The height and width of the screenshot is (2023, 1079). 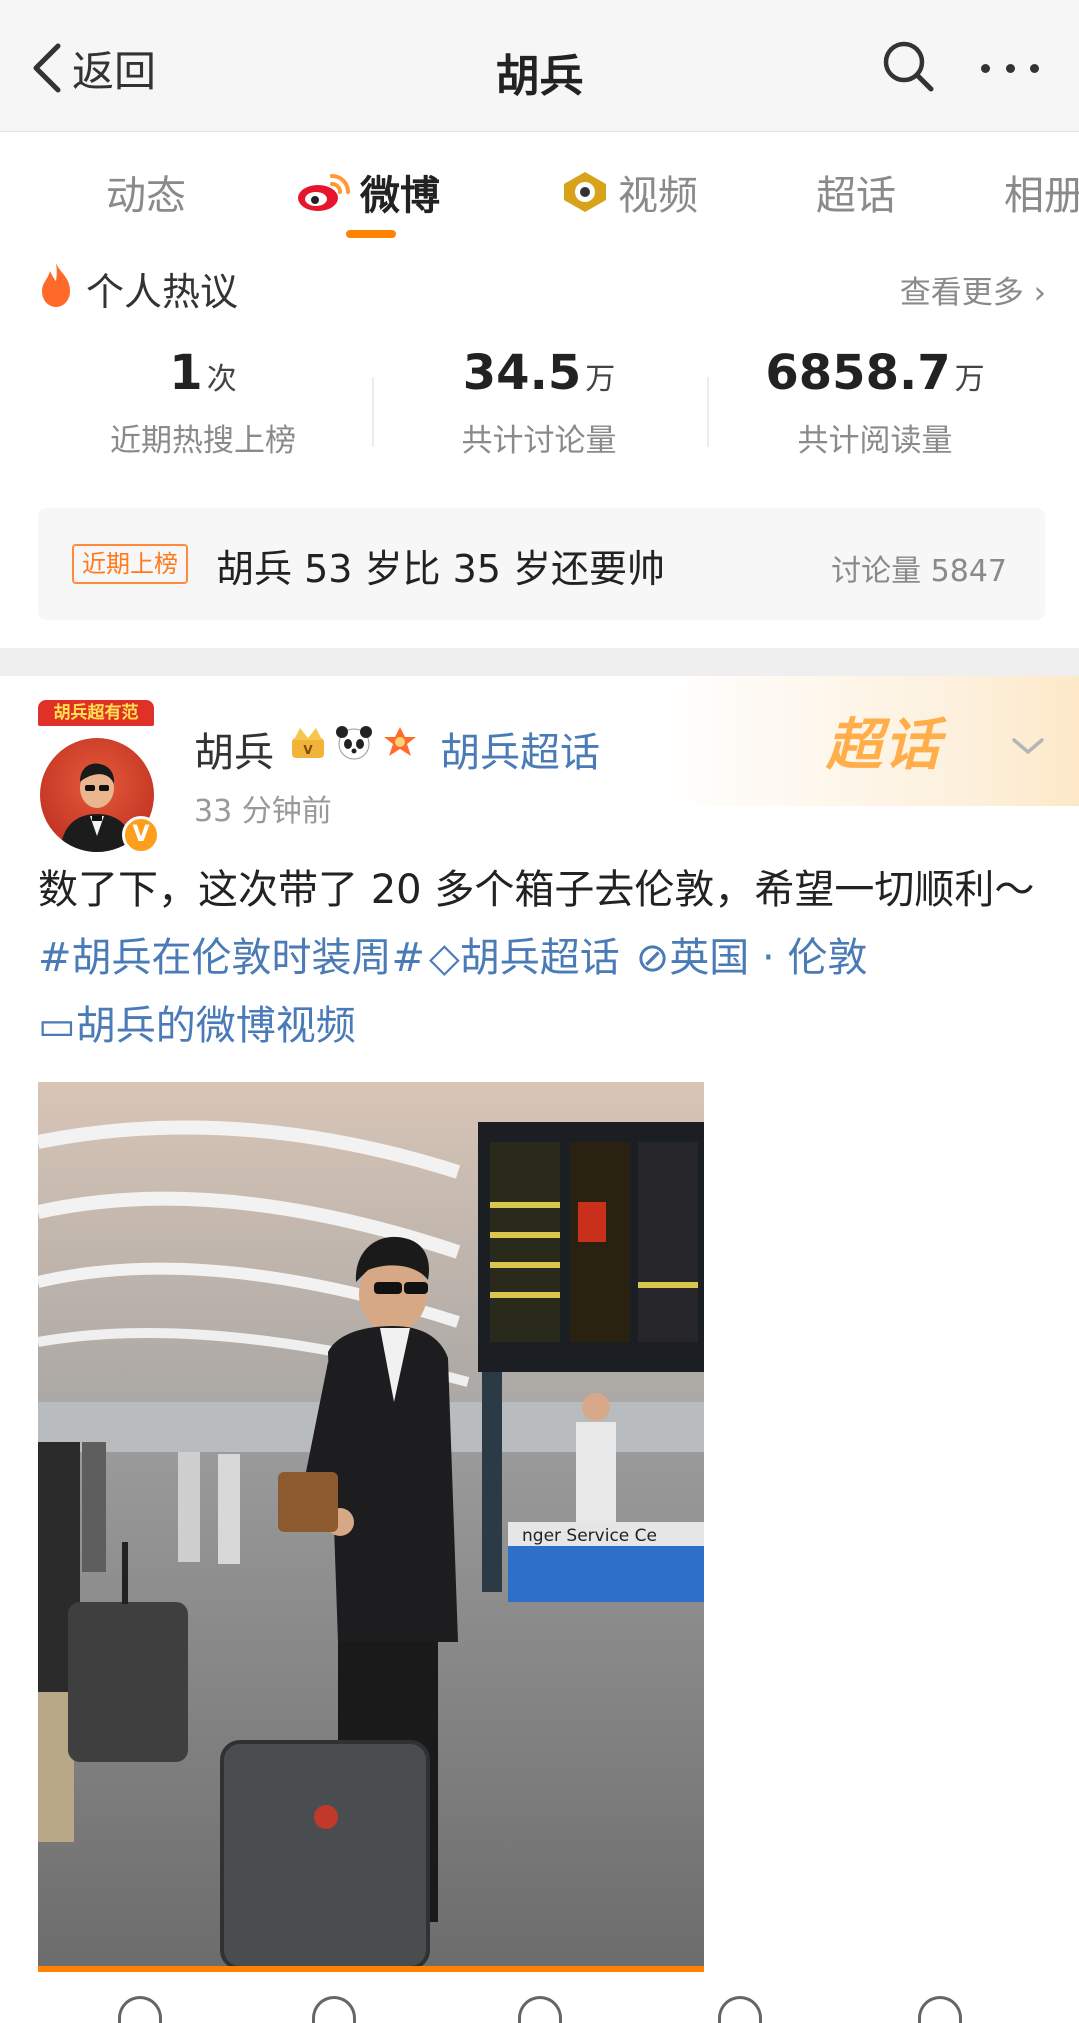 What do you see at coordinates (539, 441) in the screenshot?
I see `stat-label: 共计讨论量` at bounding box center [539, 441].